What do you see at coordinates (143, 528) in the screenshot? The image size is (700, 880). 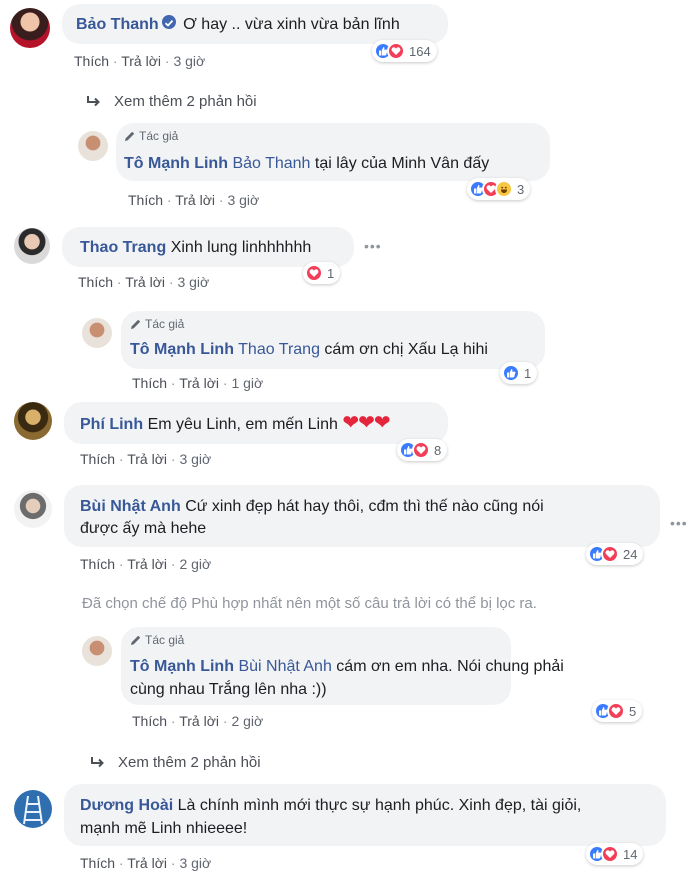 I see `comment-text-line: được ấy mà hehe` at bounding box center [143, 528].